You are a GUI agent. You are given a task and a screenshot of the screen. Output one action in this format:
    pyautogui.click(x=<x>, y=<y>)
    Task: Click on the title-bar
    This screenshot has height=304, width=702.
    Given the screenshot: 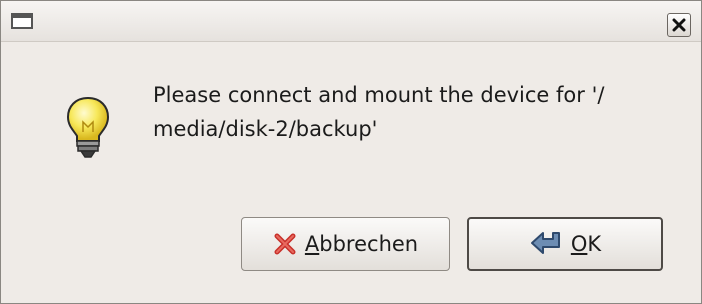 What is the action you would take?
    pyautogui.click(x=351, y=21)
    